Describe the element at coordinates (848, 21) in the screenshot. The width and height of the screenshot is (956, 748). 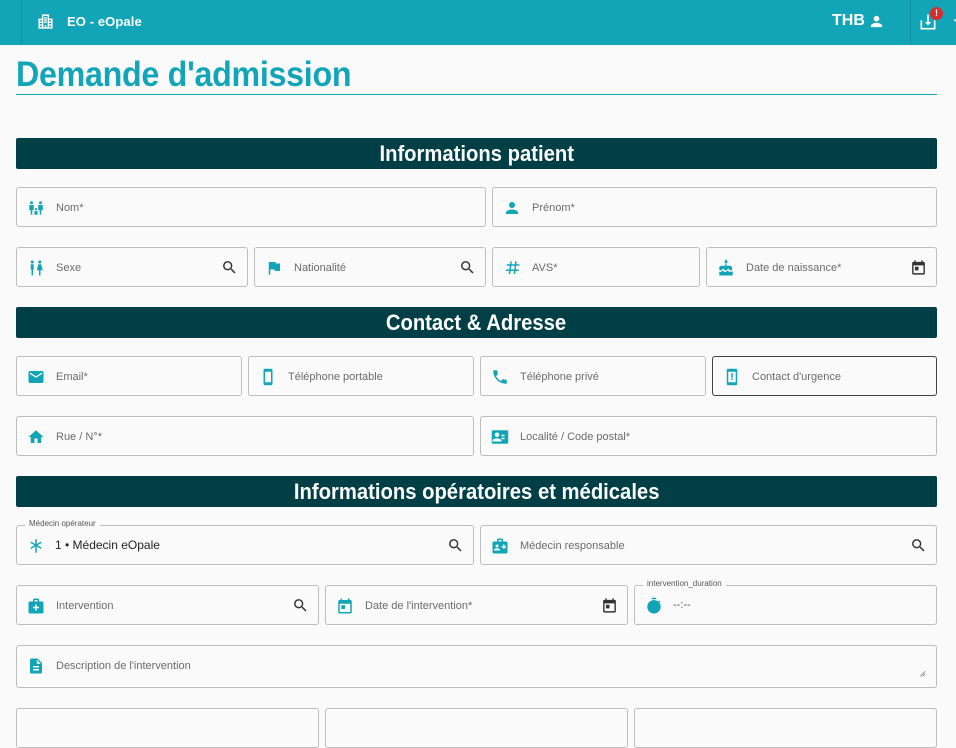
I see `user-initials: THB` at that location.